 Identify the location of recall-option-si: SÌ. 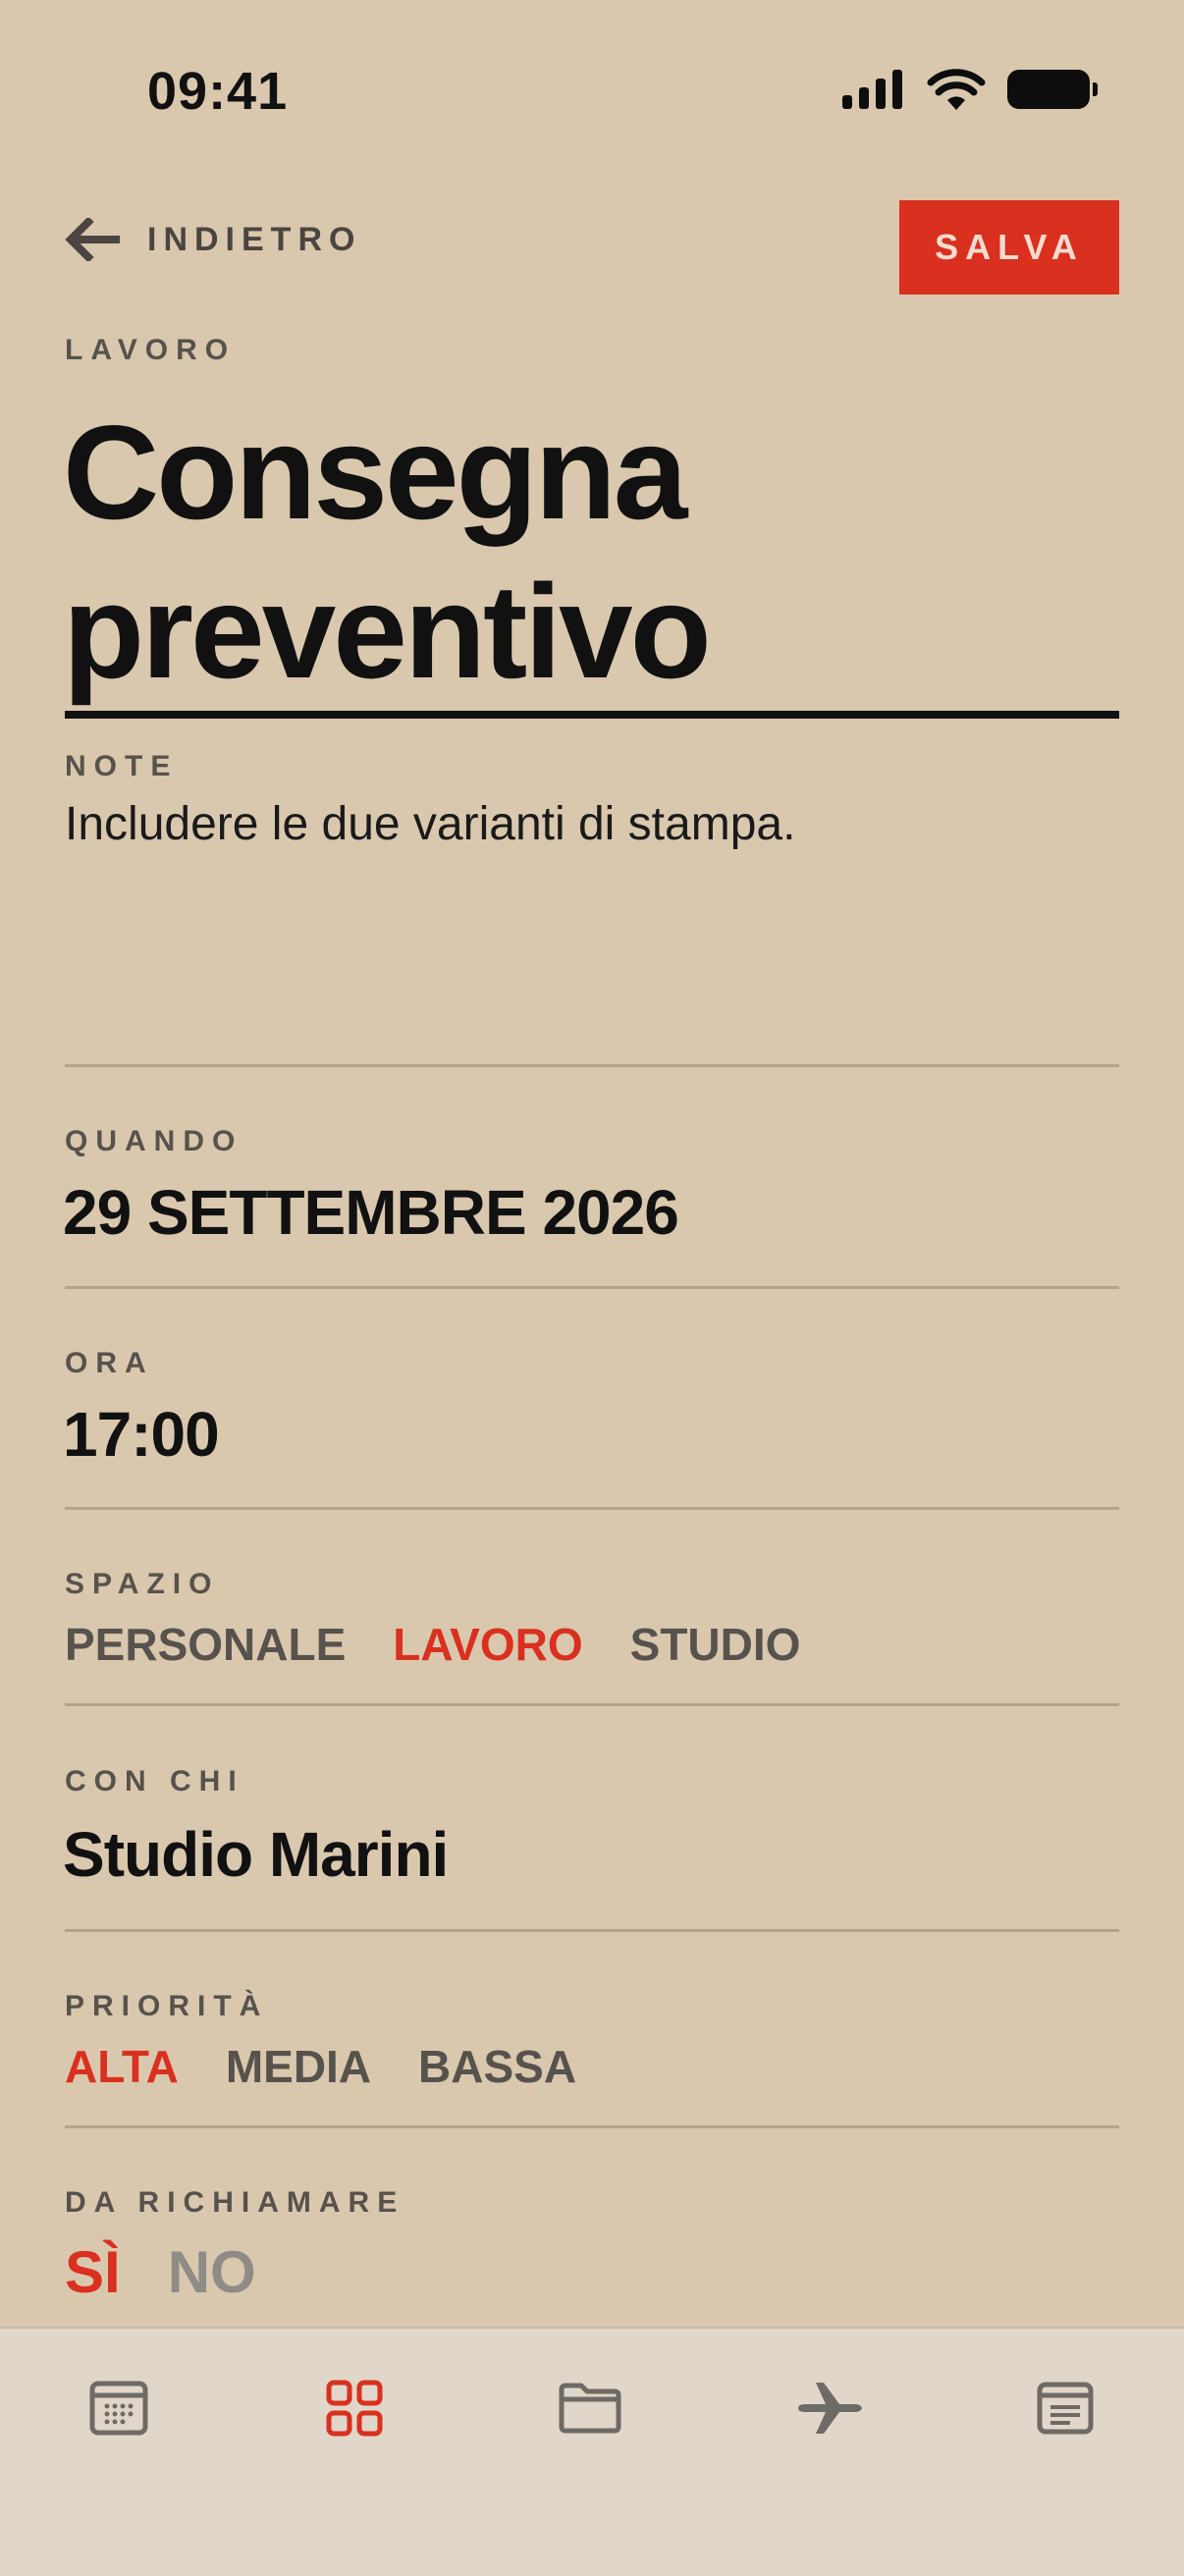
(93, 2272).